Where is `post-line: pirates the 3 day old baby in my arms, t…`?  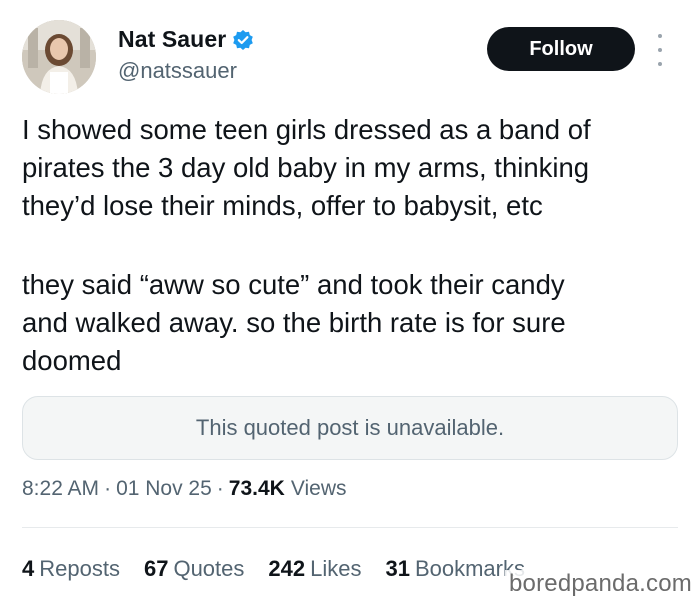
post-line: pirates the 3 day old baby in my arms, t… is located at coordinates (306, 167).